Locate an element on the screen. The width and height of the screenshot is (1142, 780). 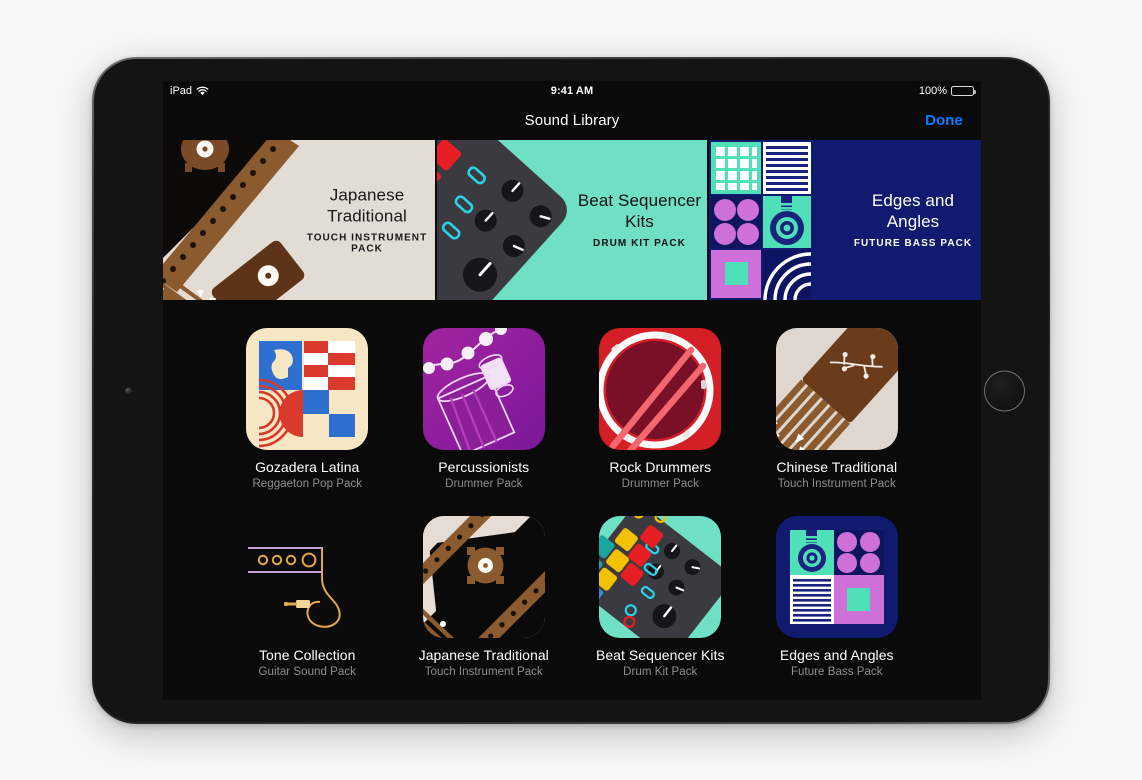
pack-artwork-beat-sequencer-kits is located at coordinates (660, 577).